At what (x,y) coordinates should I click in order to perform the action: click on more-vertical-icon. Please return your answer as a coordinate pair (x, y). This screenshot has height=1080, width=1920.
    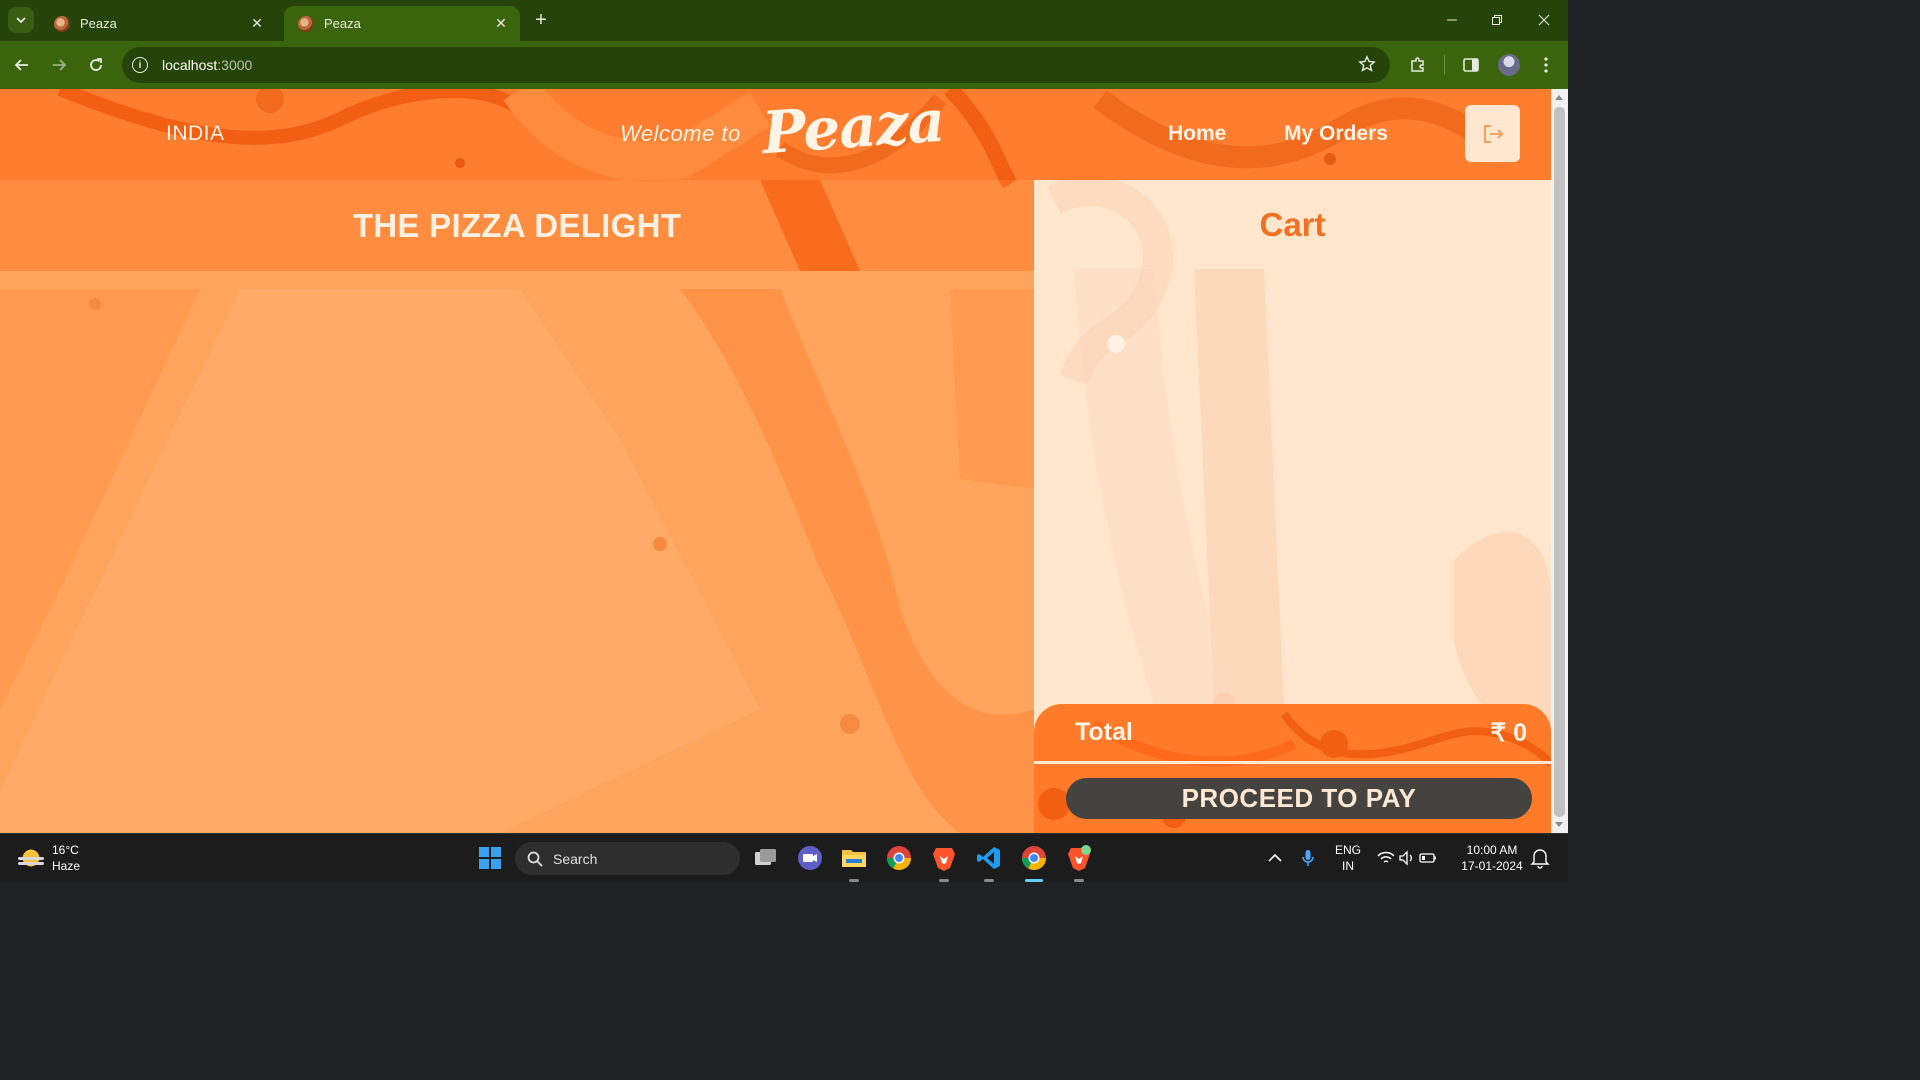
    Looking at the image, I should click on (1546, 65).